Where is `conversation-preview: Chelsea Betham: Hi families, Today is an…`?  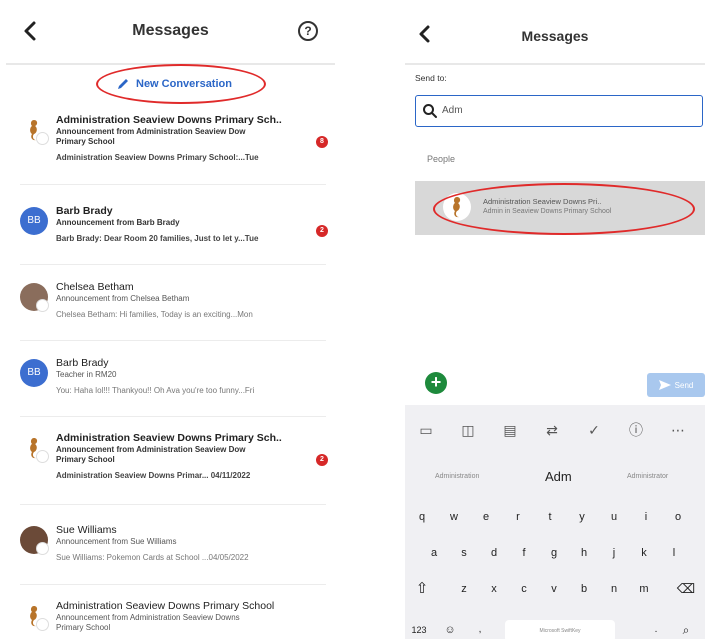 conversation-preview: Chelsea Betham: Hi families, Today is an… is located at coordinates (154, 314).